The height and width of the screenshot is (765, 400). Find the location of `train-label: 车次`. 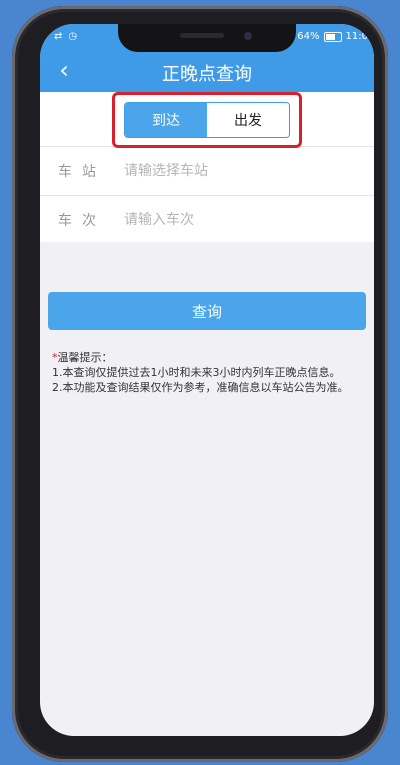

train-label: 车次 is located at coordinates (82, 221).